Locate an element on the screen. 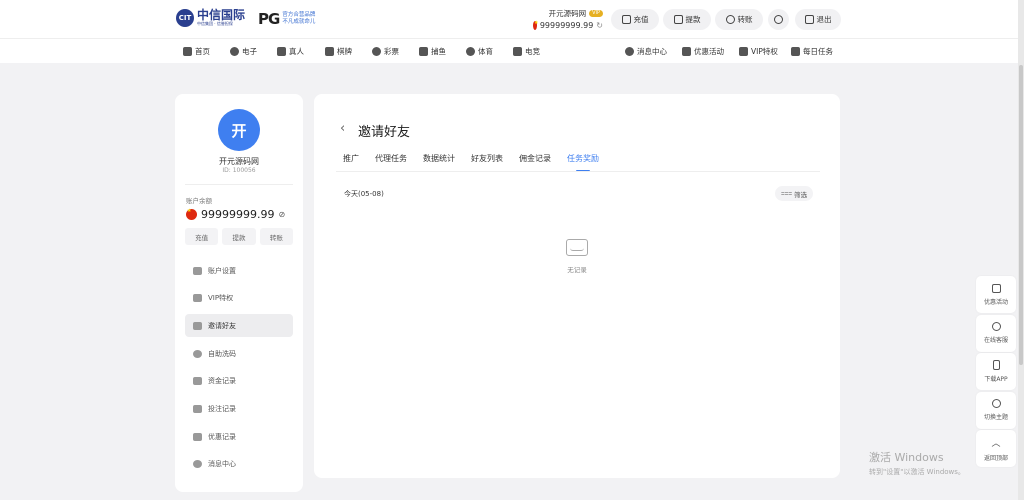 The width and height of the screenshot is (1024, 500). nav-label: 消息中心 is located at coordinates (652, 51).